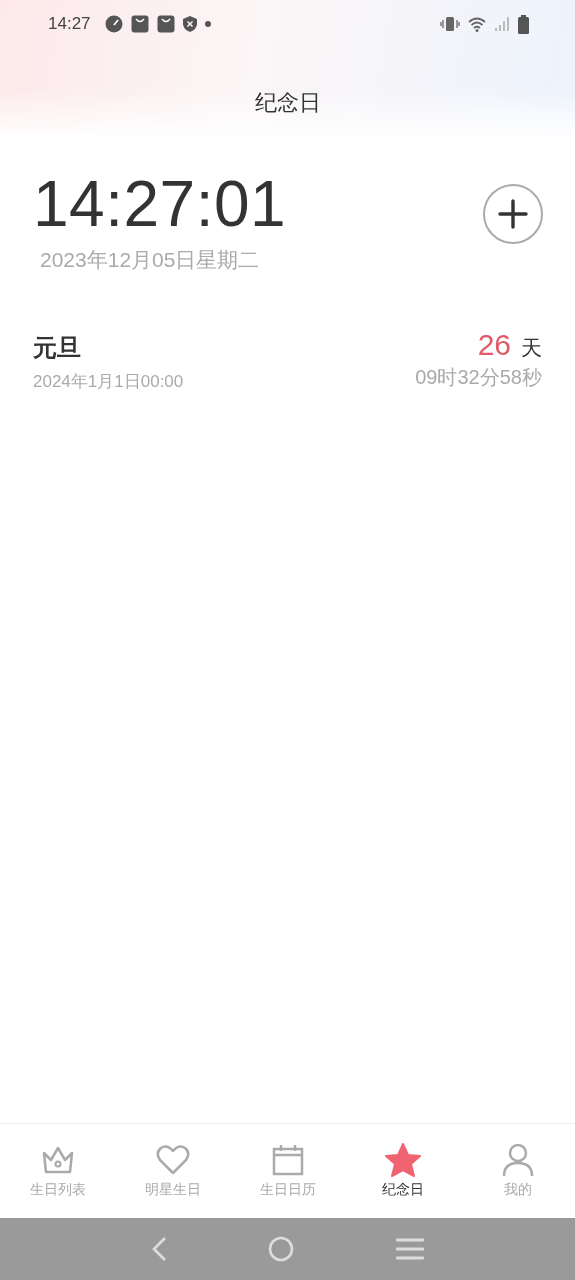  I want to click on plus-icon, so click(513, 214).